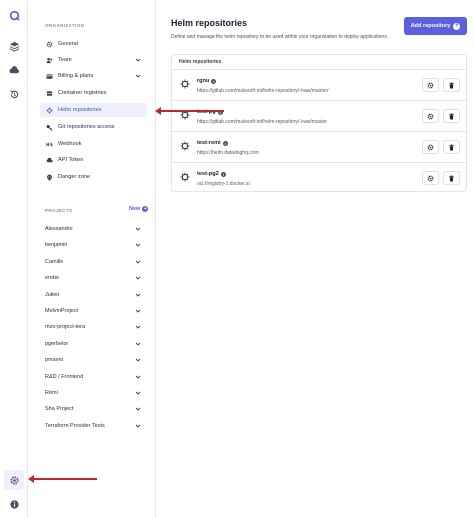 Image resolution: width=474 pixels, height=518 pixels. I want to click on plus-icon: +, so click(145, 209).